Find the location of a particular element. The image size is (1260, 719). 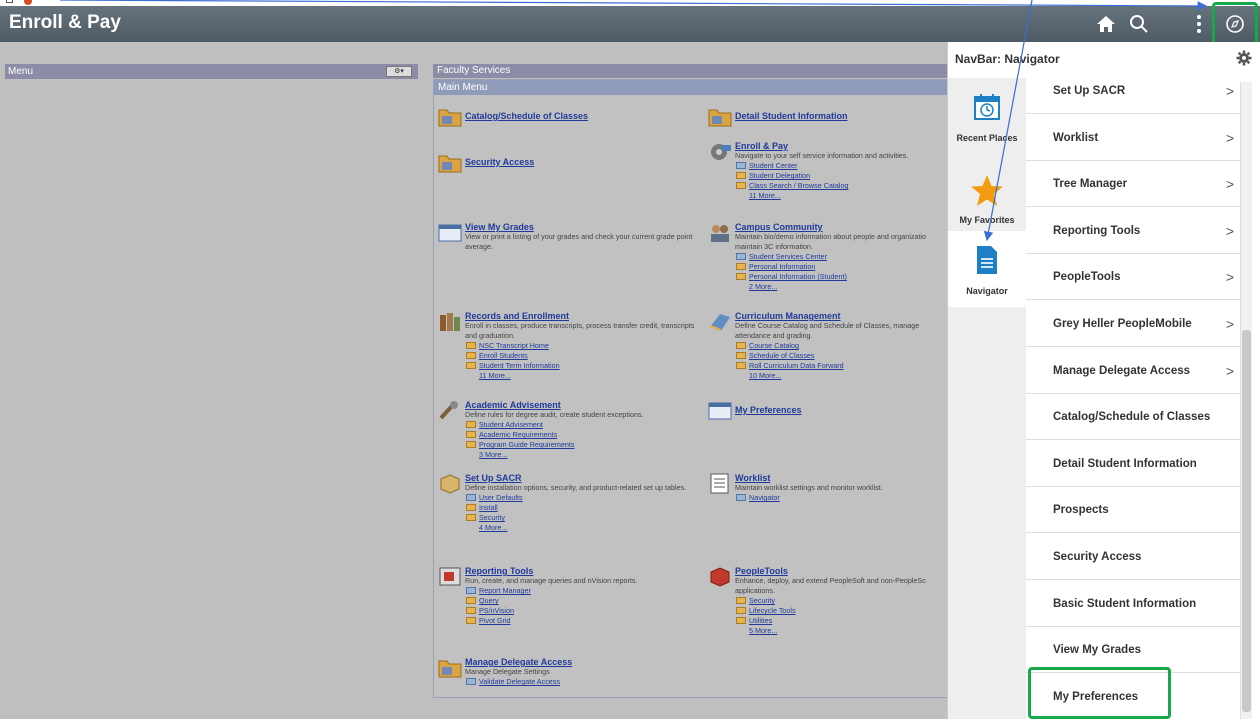

tile-title-link: Curriculum Management is located at coordinates (845, 316).